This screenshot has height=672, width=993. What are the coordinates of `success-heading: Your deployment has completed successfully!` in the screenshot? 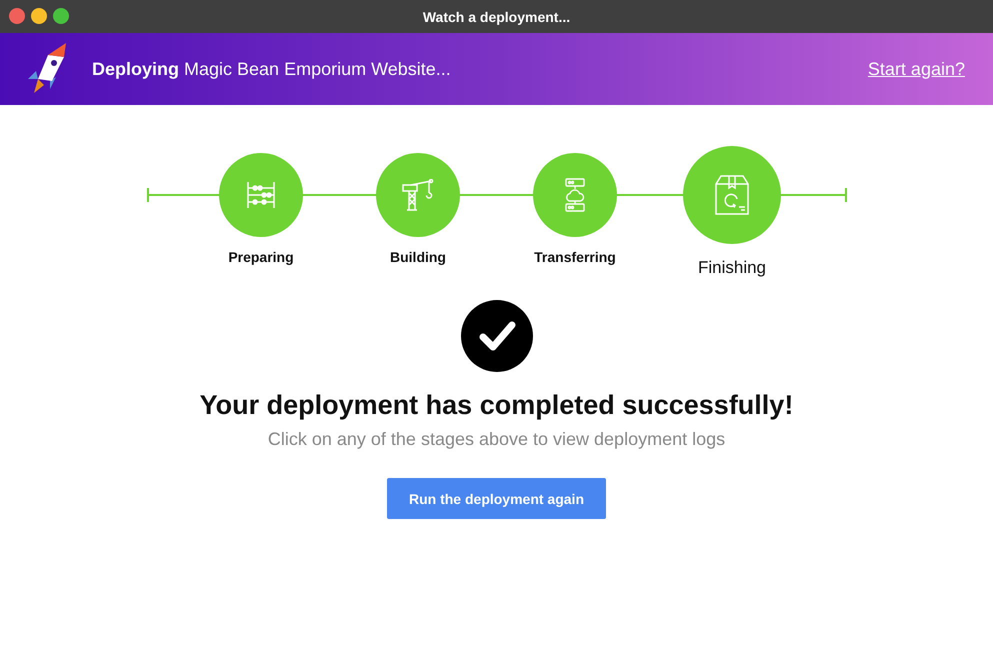 It's located at (497, 405).